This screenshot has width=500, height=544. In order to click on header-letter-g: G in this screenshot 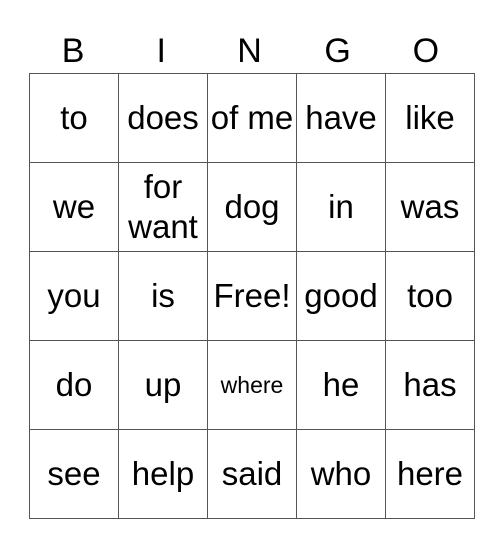, I will do `click(337, 51)`.